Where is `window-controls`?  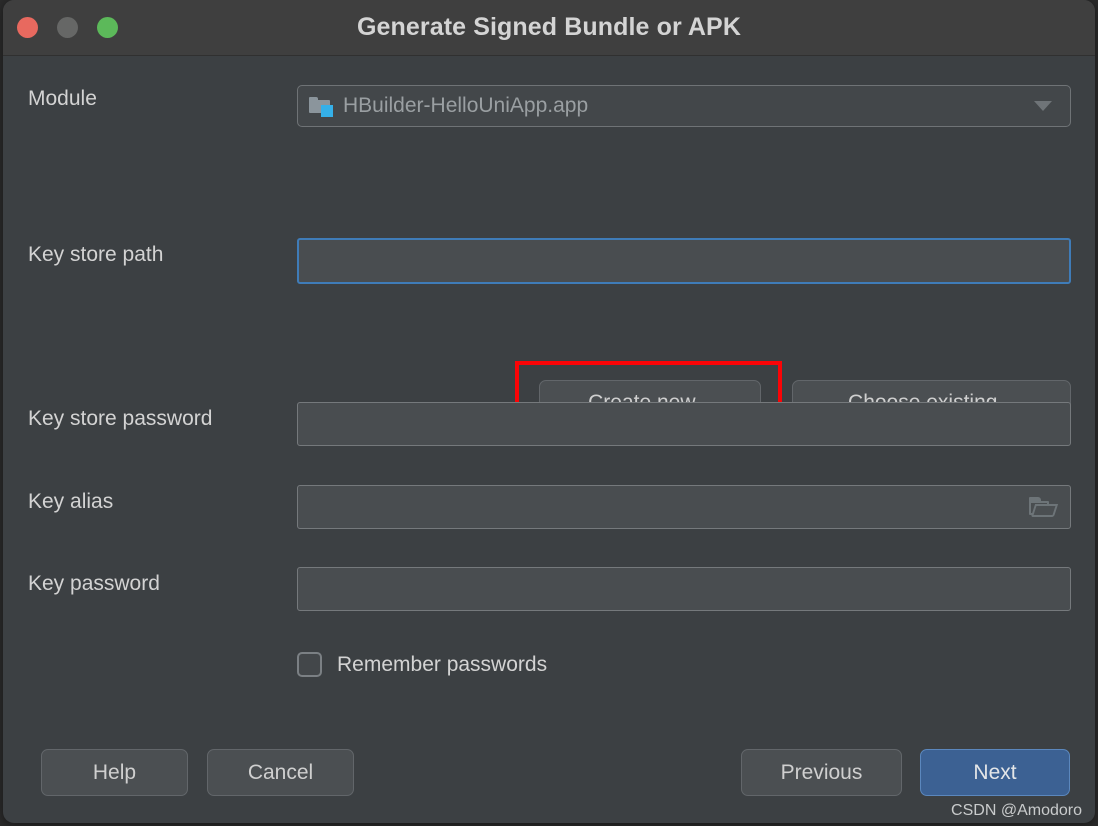 window-controls is located at coordinates (67, 27).